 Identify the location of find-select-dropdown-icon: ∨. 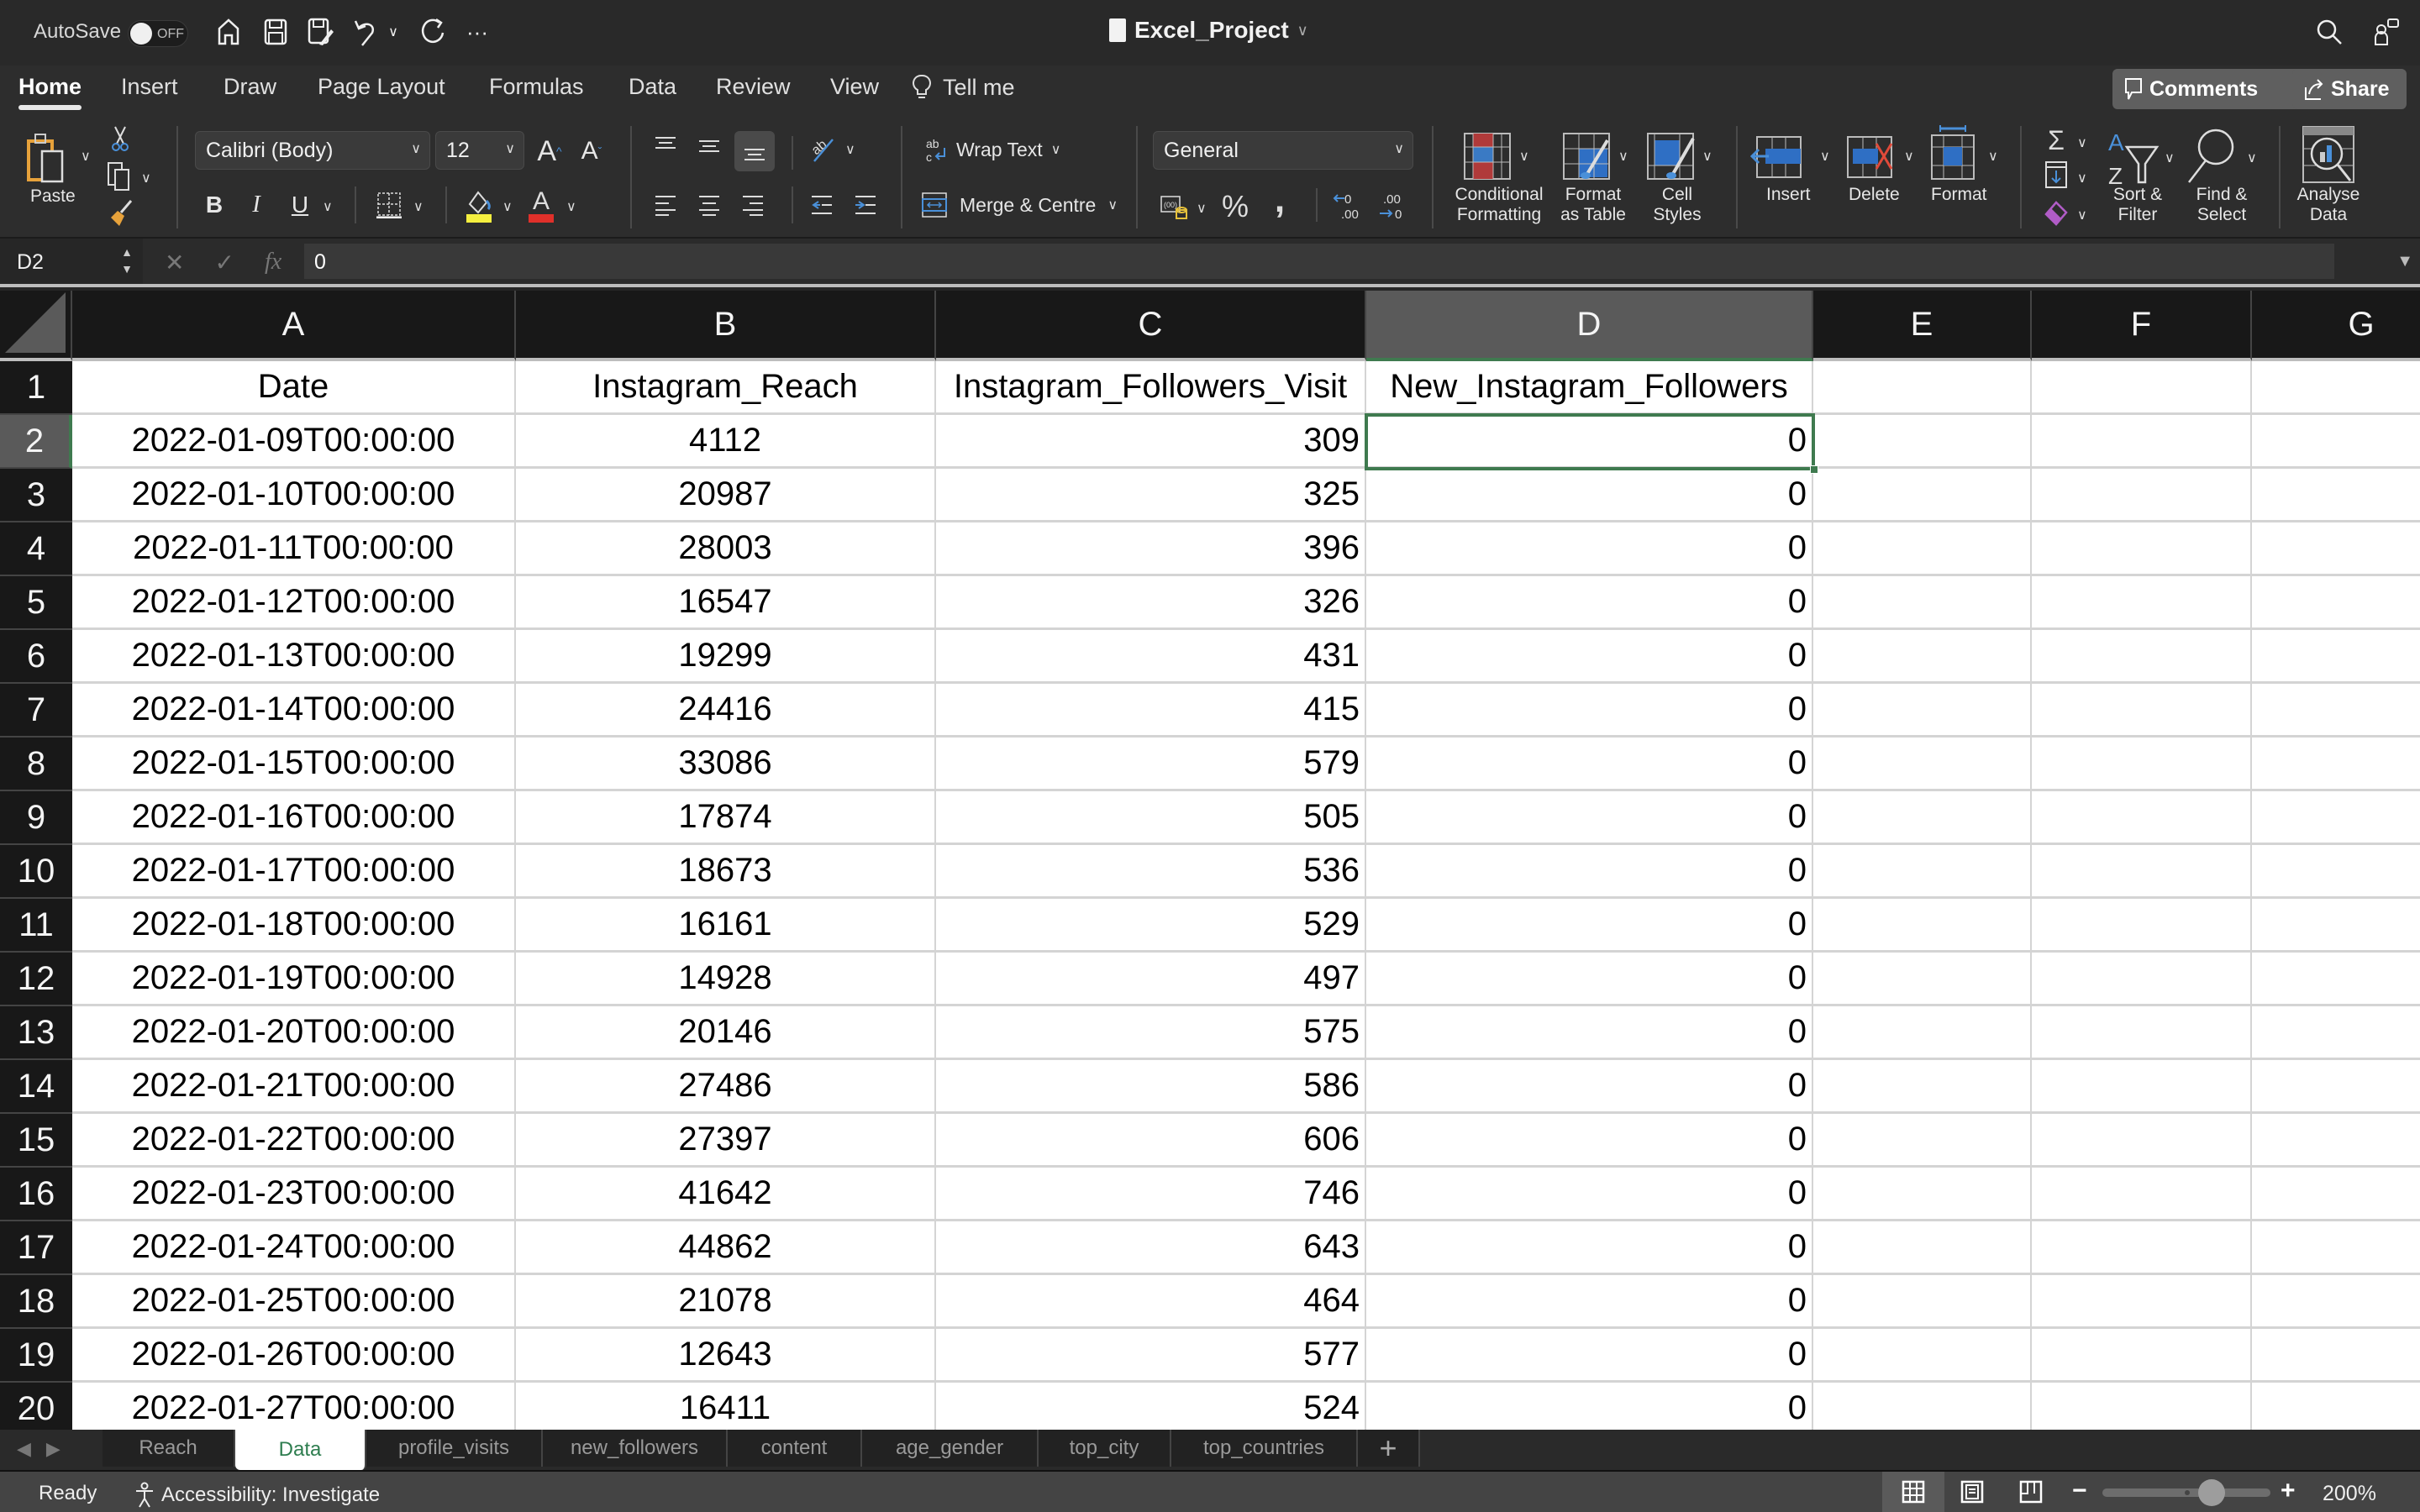
(2252, 158).